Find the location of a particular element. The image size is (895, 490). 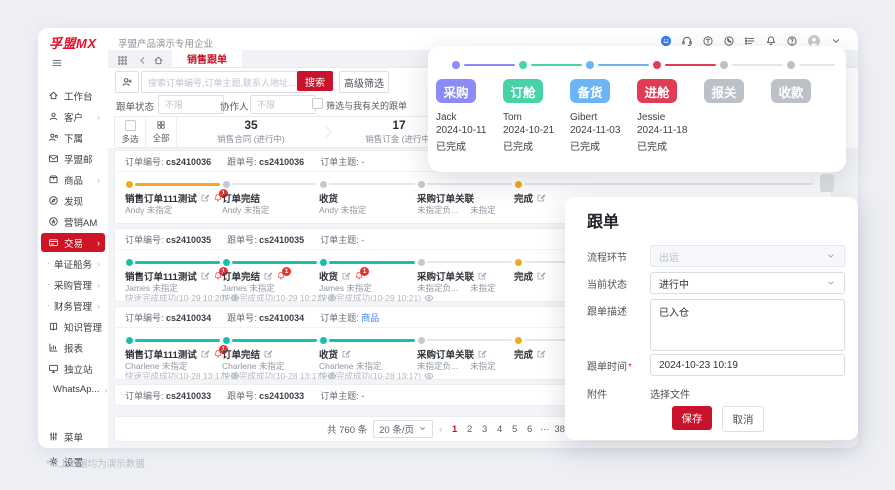

order-subject-link: 商品 is located at coordinates (370, 318).